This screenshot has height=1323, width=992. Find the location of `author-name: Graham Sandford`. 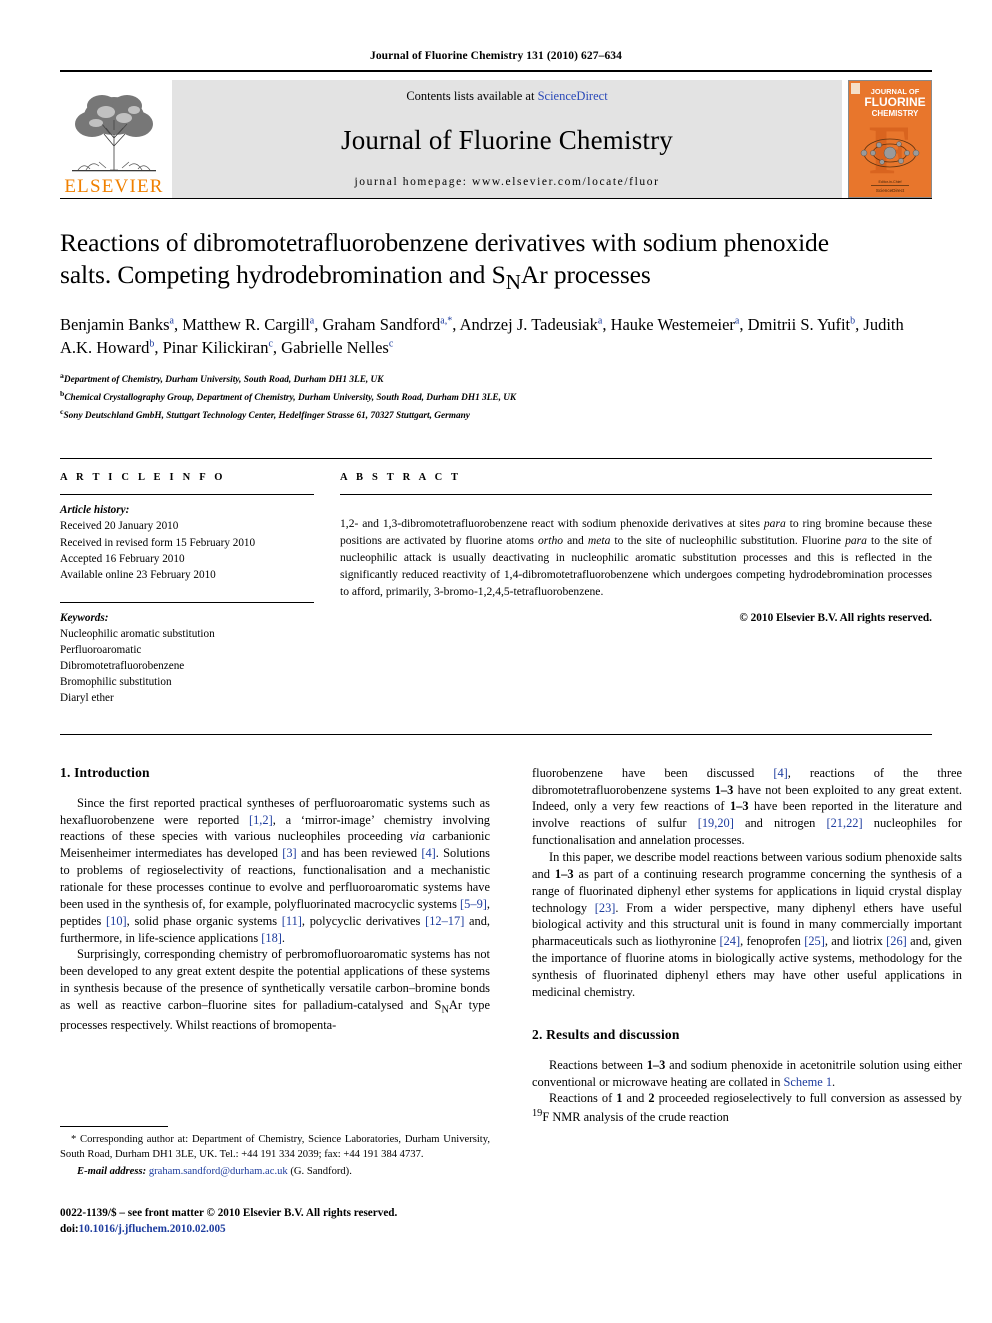

author-name: Graham Sandford is located at coordinates (381, 324).